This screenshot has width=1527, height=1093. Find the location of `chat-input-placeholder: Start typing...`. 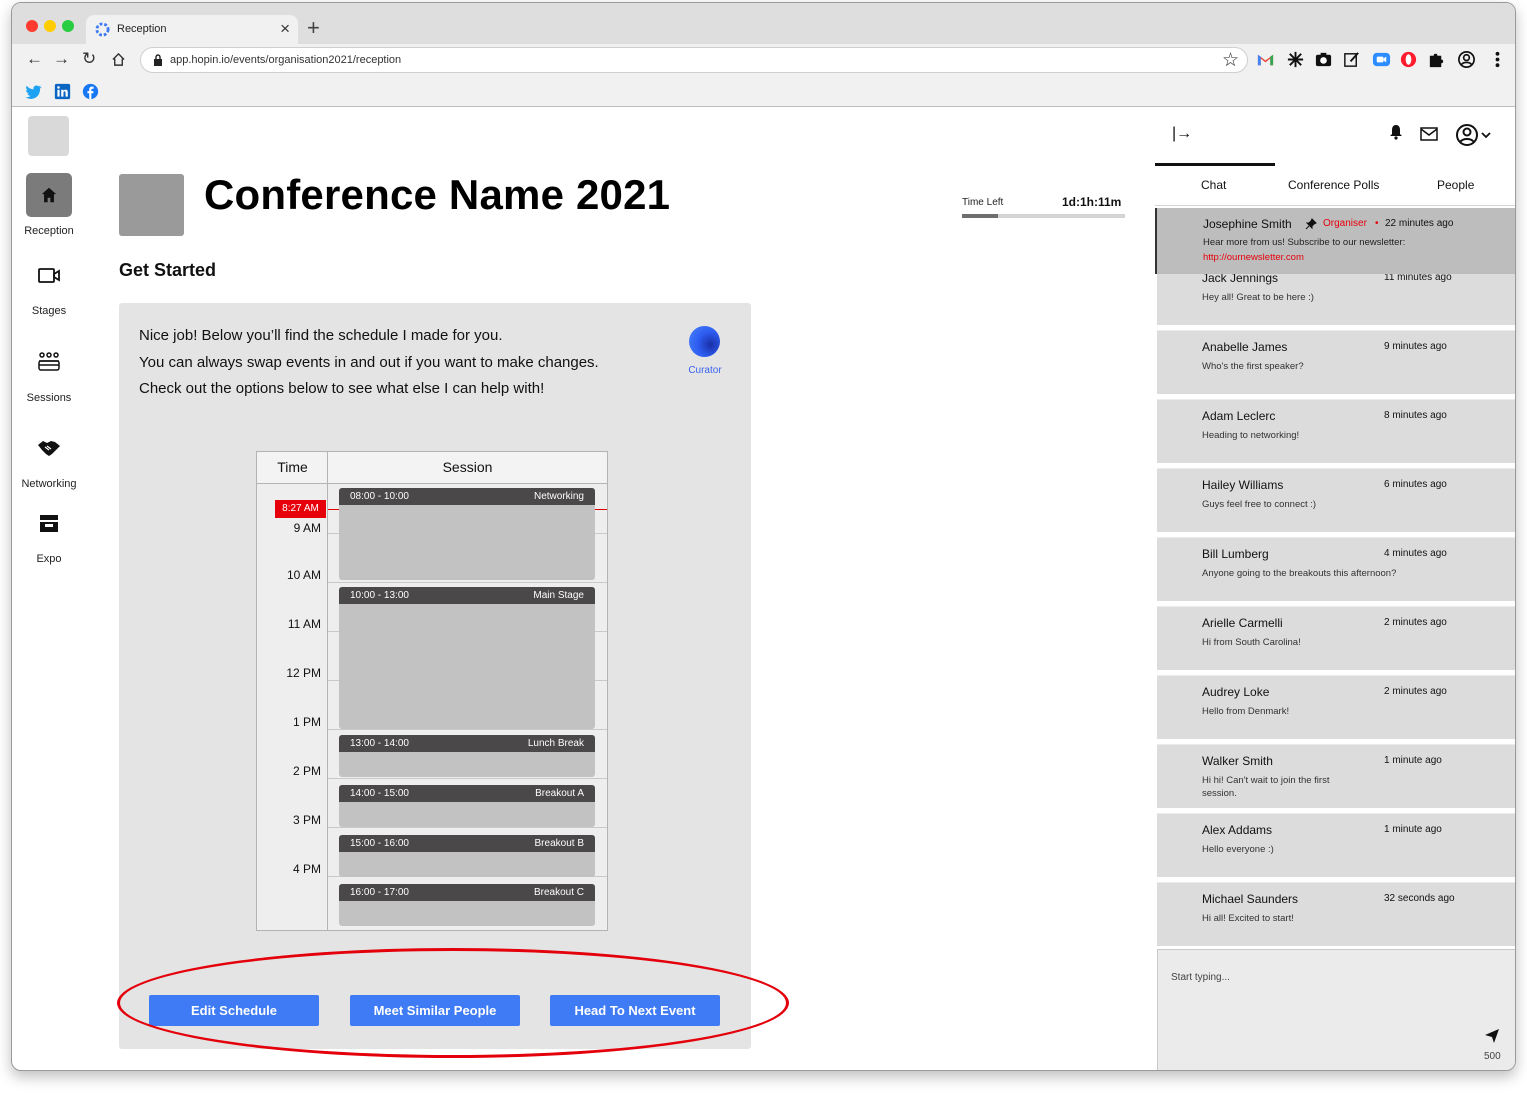

chat-input-placeholder: Start typing... is located at coordinates (1200, 977).